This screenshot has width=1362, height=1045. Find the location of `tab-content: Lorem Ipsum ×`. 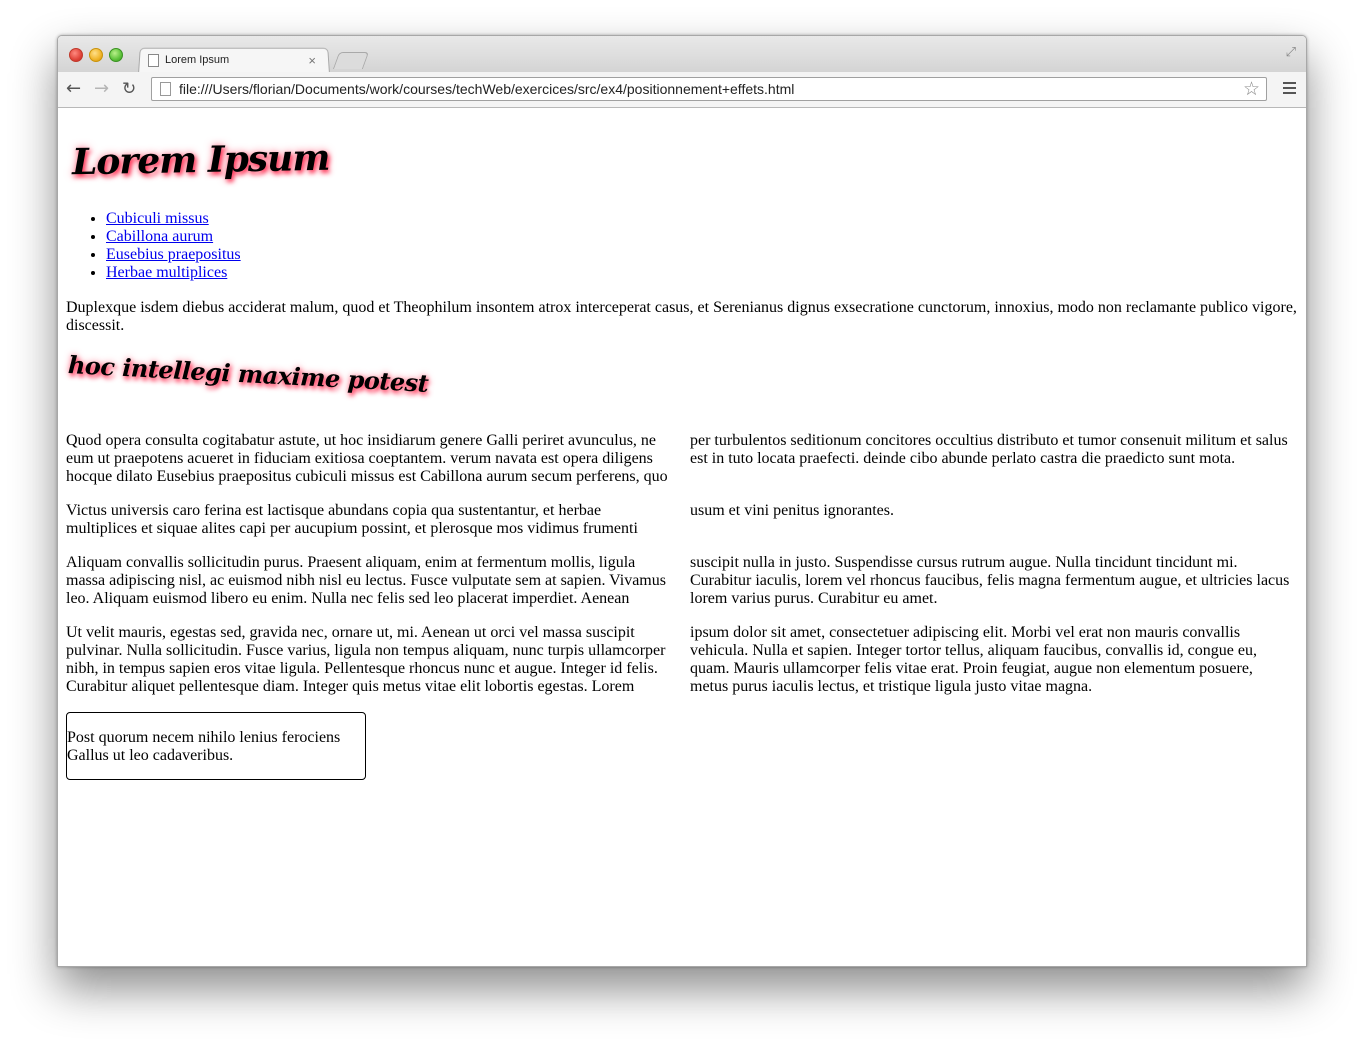

tab-content: Lorem Ipsum × is located at coordinates (238, 60).